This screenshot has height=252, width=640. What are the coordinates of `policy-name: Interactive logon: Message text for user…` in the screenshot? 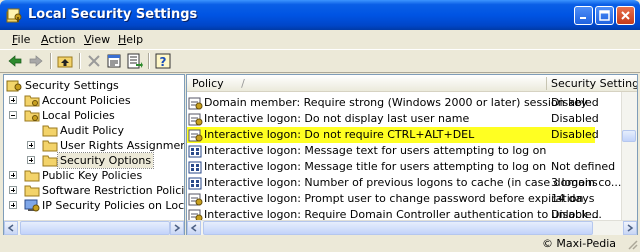 It's located at (375, 150).